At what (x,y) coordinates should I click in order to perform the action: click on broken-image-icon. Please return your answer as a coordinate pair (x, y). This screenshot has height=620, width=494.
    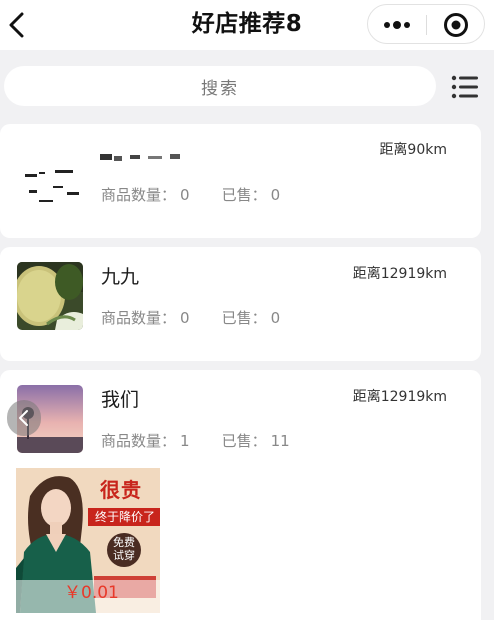
    Looking at the image, I should click on (52, 186).